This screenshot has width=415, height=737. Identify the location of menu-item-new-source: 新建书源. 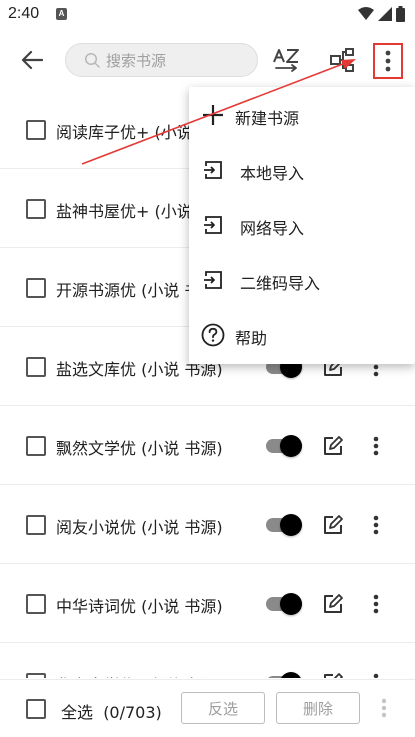
(302, 115).